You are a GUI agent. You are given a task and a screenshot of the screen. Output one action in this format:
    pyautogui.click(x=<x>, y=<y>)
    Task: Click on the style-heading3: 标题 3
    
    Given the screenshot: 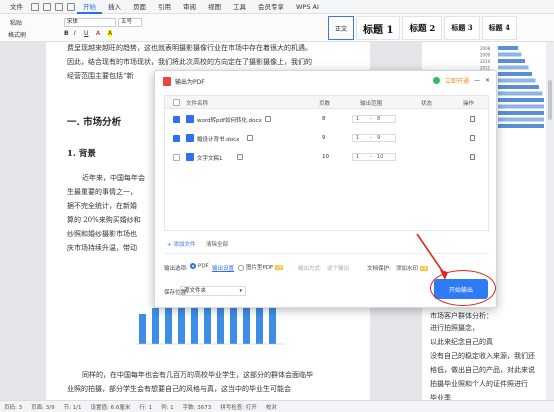 What is the action you would take?
    pyautogui.click(x=462, y=28)
    